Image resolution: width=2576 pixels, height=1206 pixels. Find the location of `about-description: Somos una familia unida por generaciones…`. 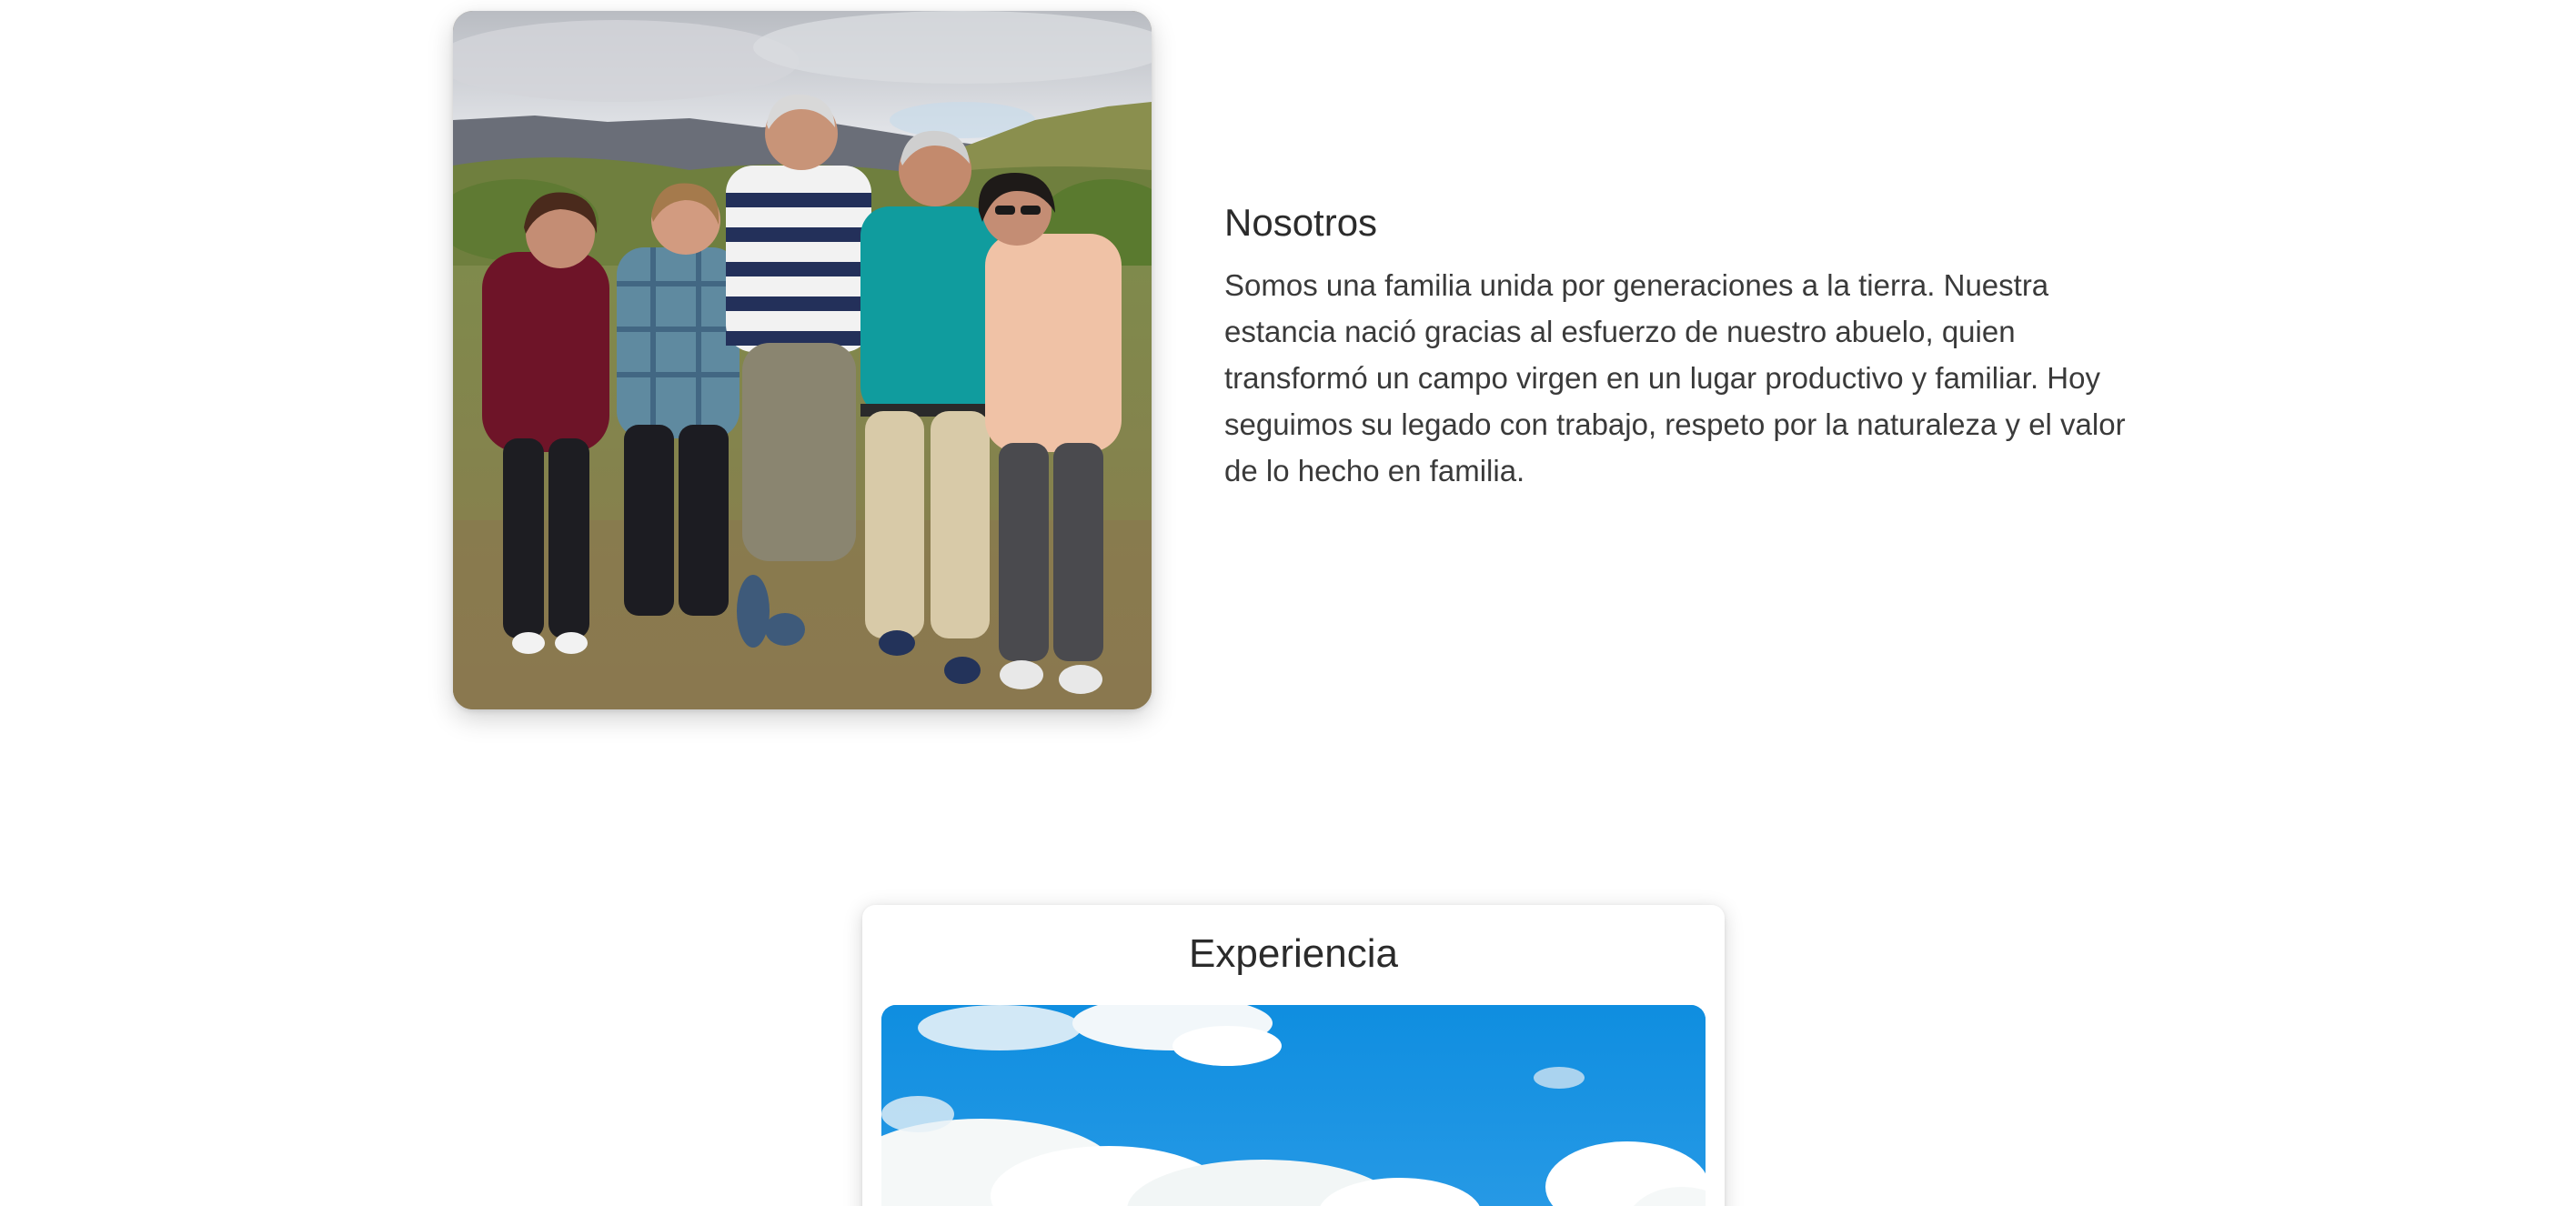

about-description: Somos una familia unida por generaciones… is located at coordinates (1675, 378).